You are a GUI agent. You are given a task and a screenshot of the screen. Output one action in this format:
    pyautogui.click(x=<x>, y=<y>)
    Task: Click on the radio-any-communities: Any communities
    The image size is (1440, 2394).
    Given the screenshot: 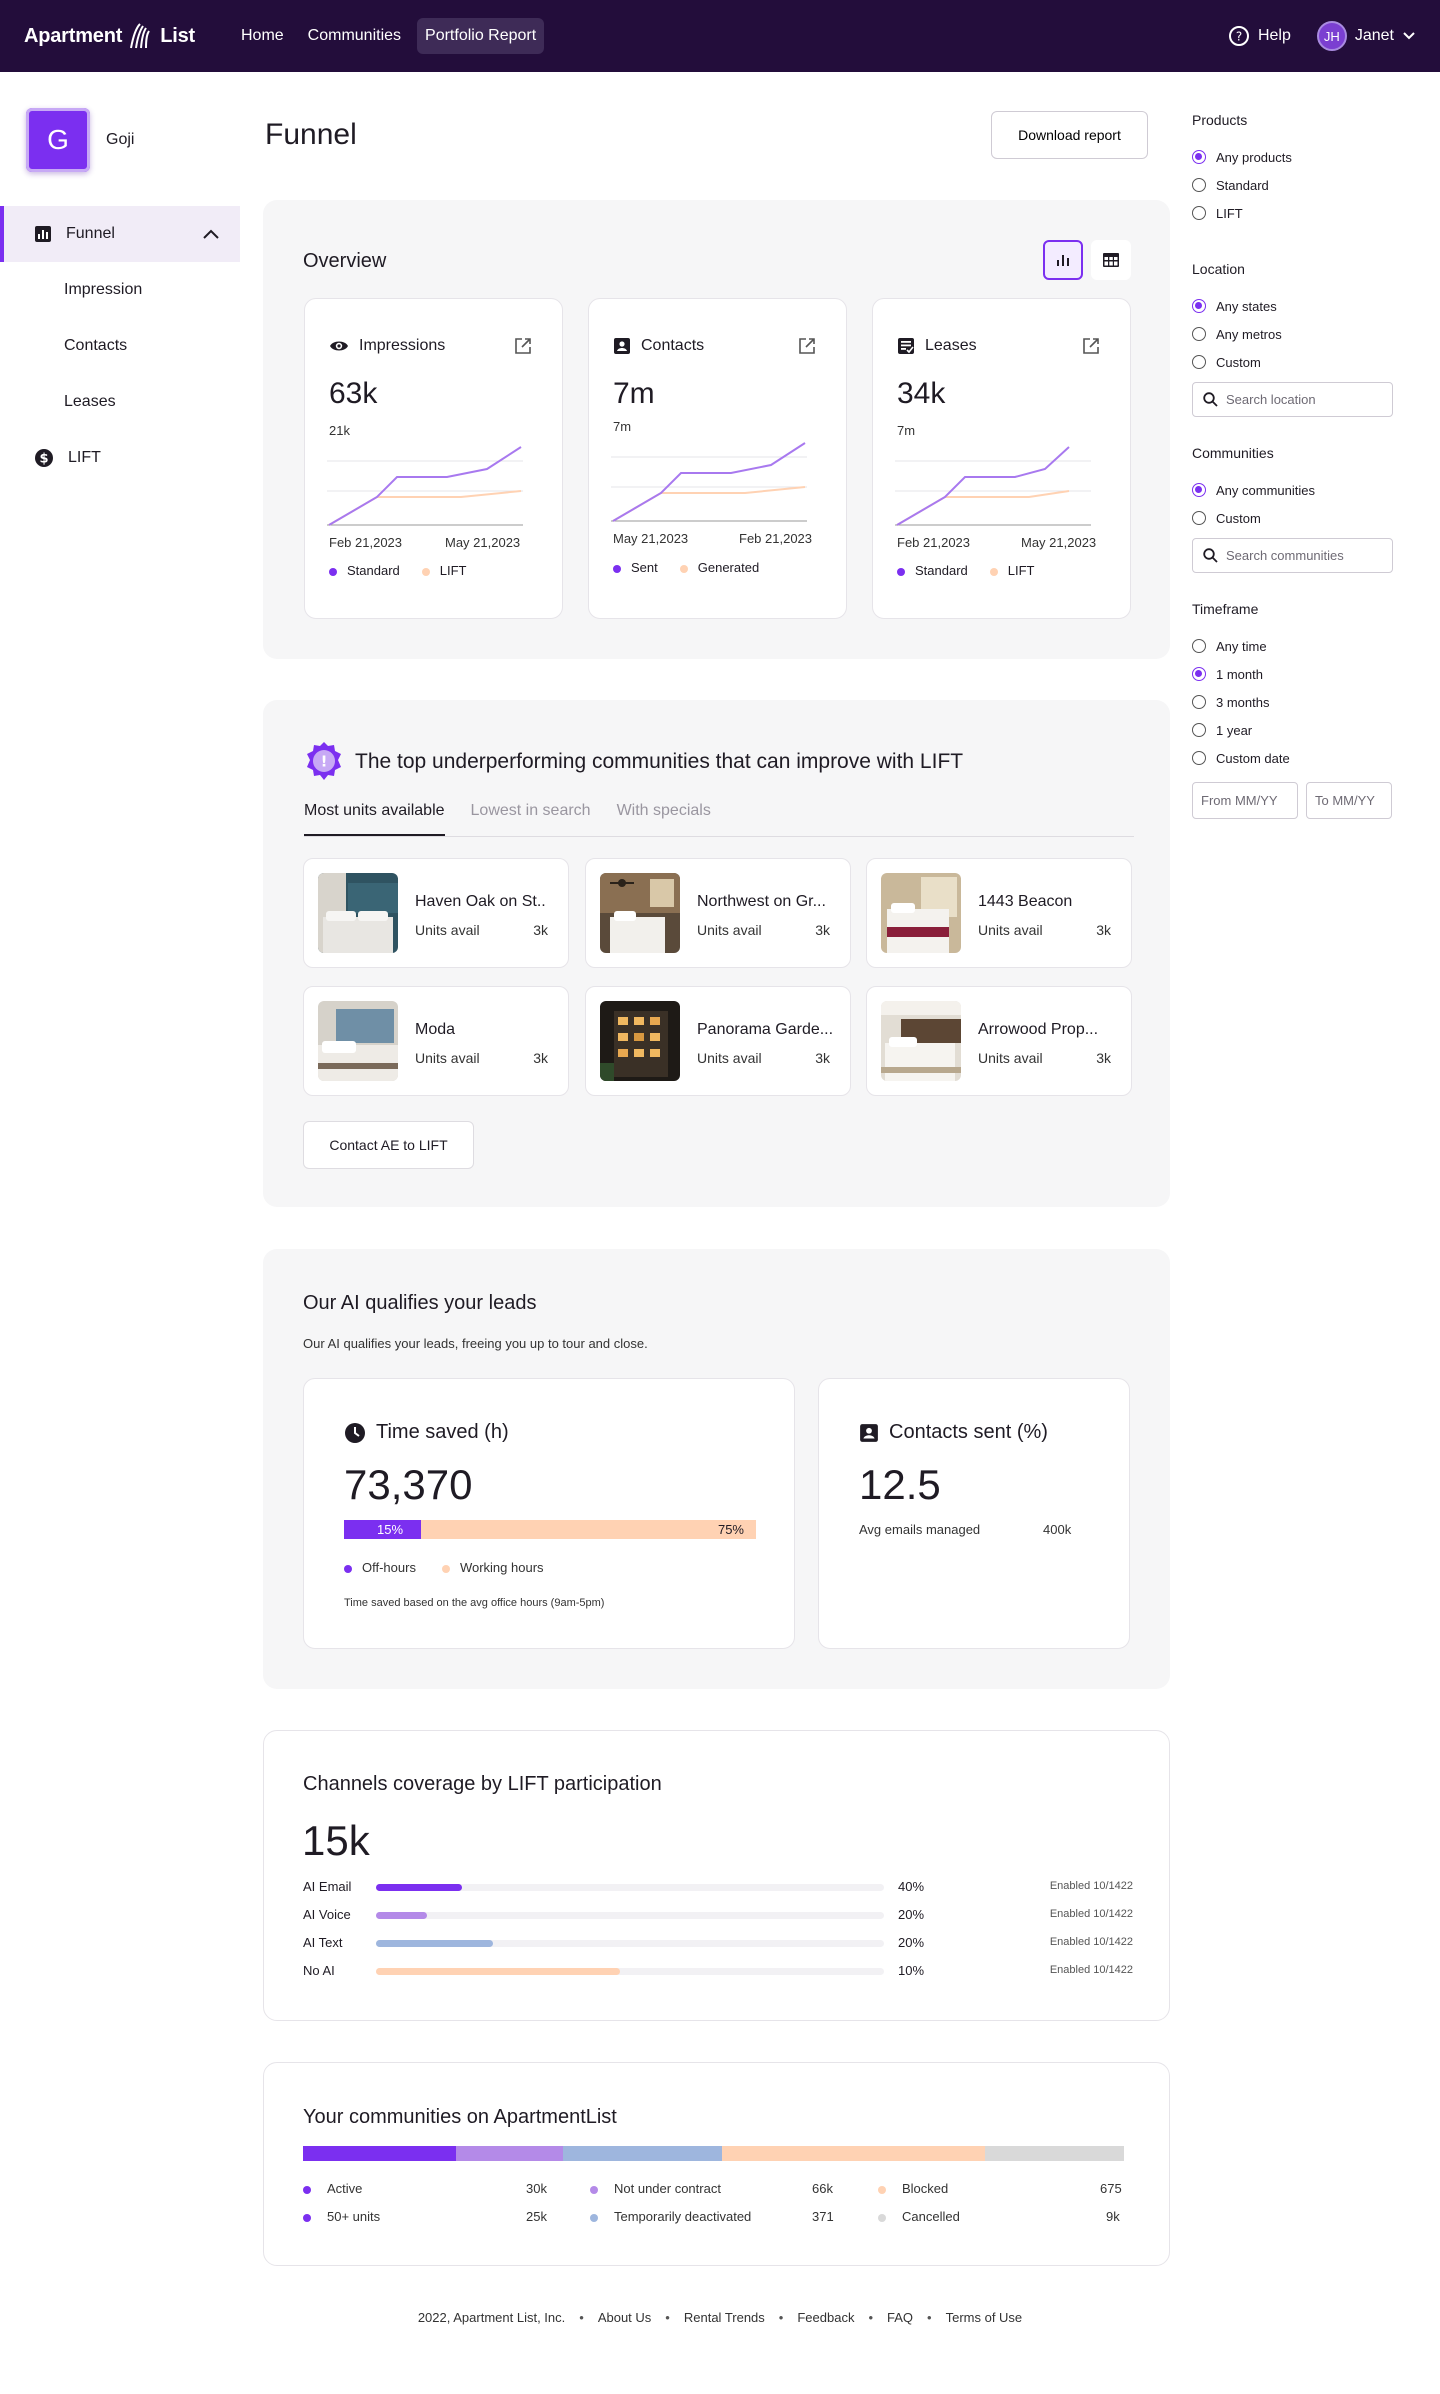 What is the action you would take?
    pyautogui.click(x=1292, y=490)
    